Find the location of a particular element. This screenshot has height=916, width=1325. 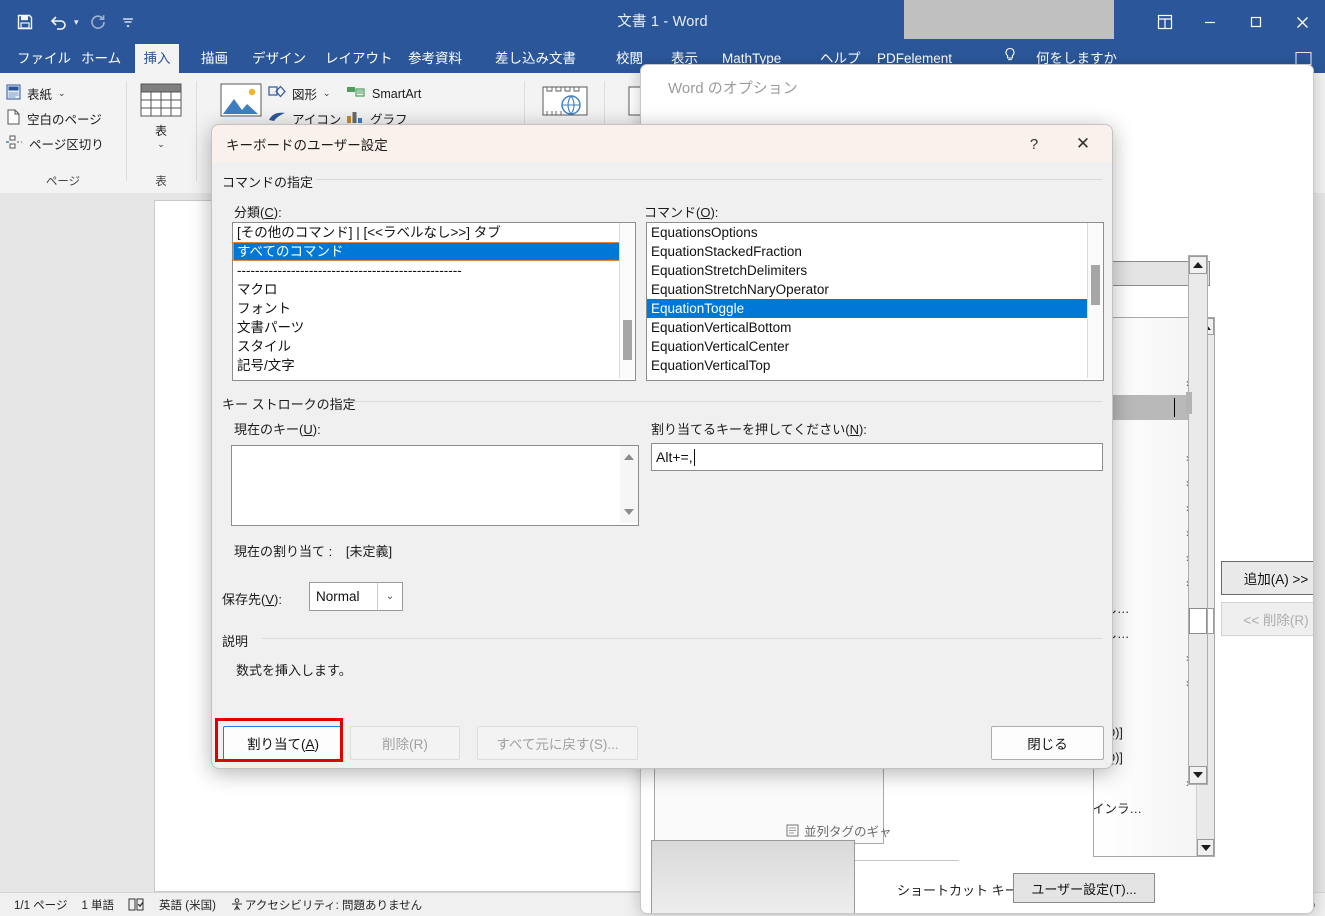

current-keys-label: 現在のキー(U): is located at coordinates (277, 429).